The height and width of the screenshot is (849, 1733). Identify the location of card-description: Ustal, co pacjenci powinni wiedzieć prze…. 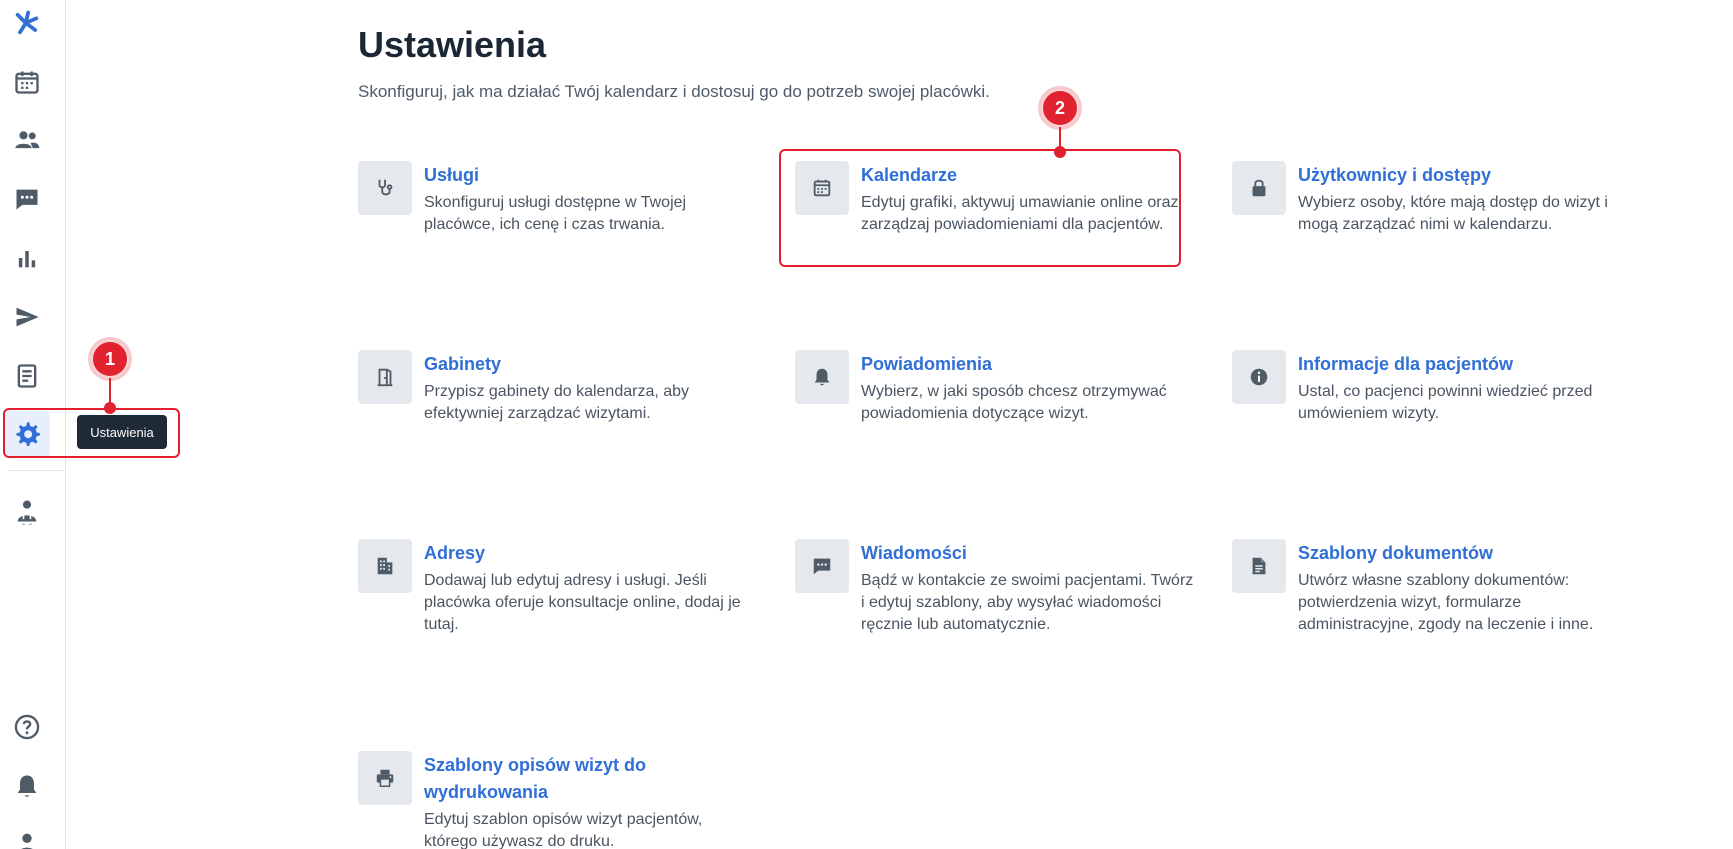
(1445, 402).